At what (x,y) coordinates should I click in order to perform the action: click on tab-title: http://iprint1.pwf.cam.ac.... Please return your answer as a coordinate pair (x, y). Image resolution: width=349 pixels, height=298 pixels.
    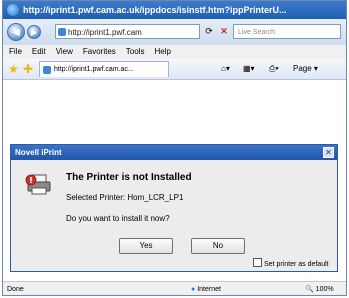
    Looking at the image, I should click on (94, 69).